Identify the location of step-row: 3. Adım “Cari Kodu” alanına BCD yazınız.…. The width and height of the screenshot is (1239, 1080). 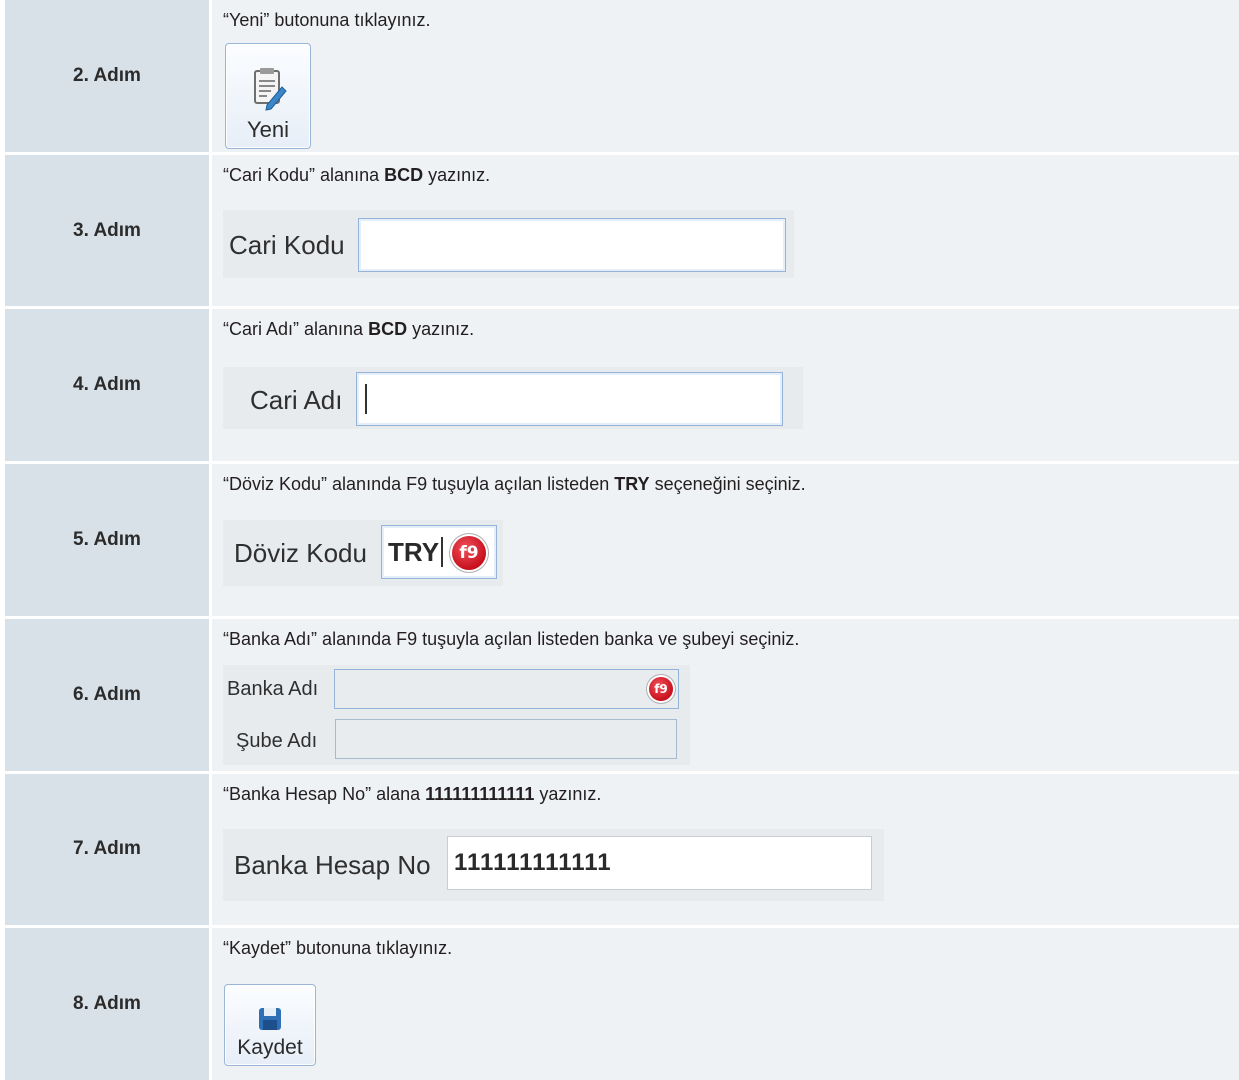
(622, 230).